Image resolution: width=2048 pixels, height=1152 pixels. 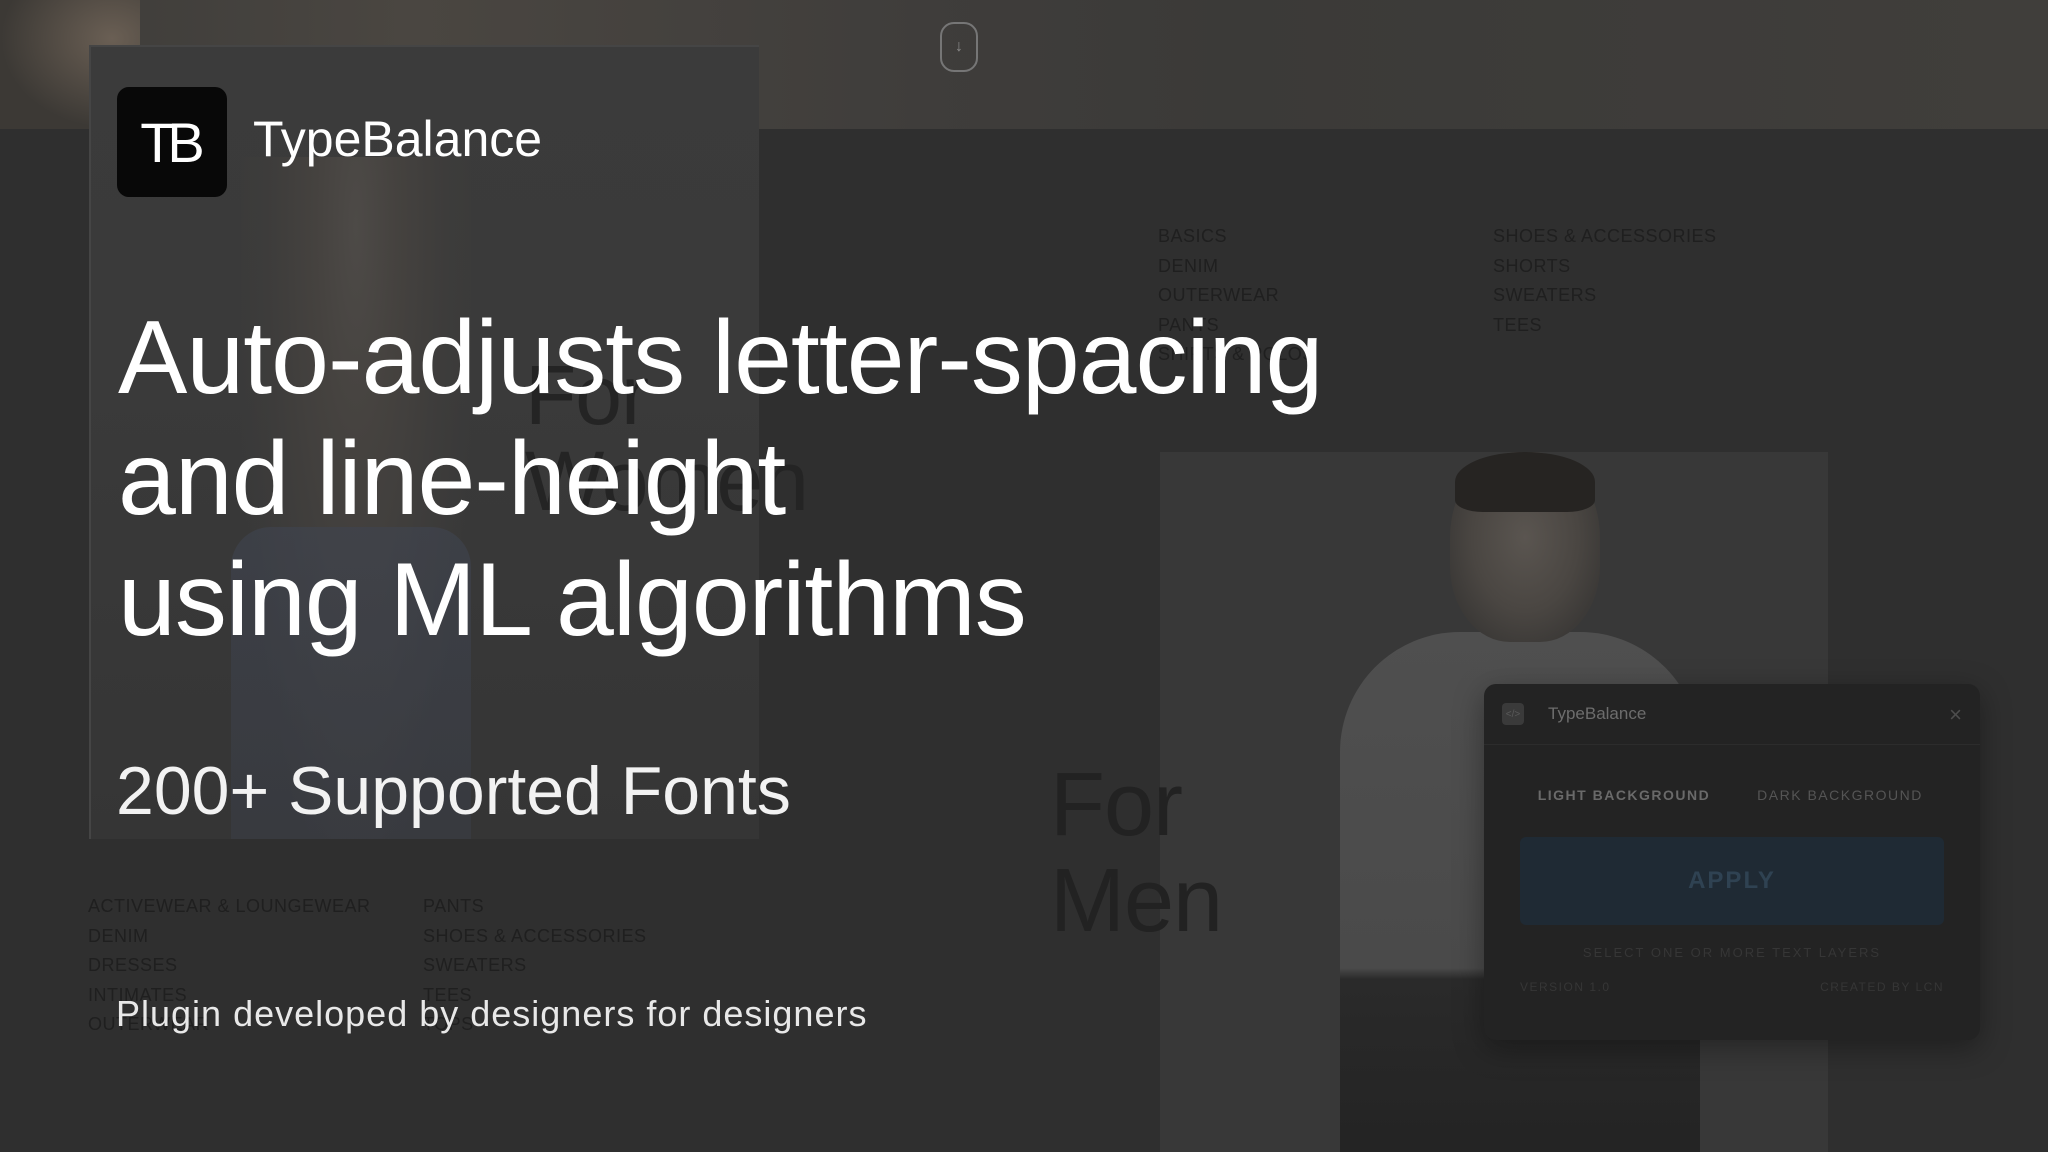 What do you see at coordinates (1513, 714) in the screenshot?
I see `code-icon: </>` at bounding box center [1513, 714].